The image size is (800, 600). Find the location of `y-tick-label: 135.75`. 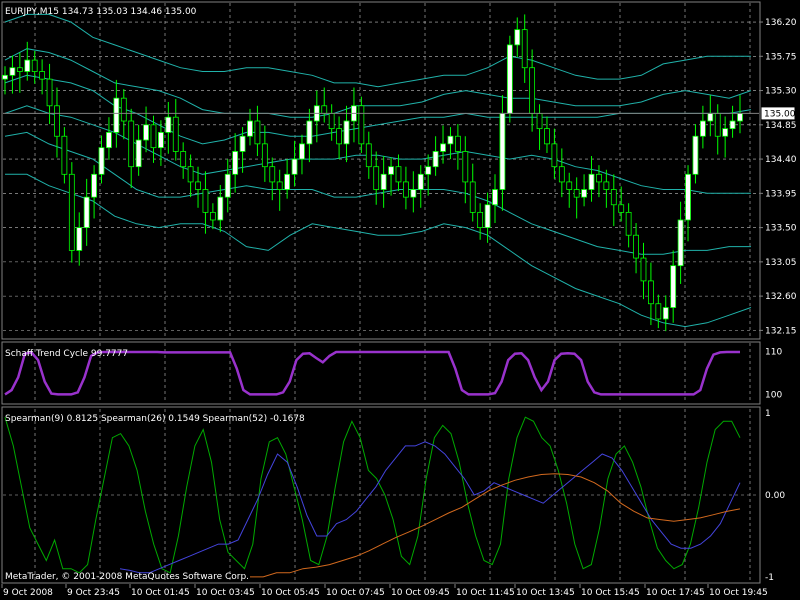

y-tick-label: 135.75 is located at coordinates (781, 57).